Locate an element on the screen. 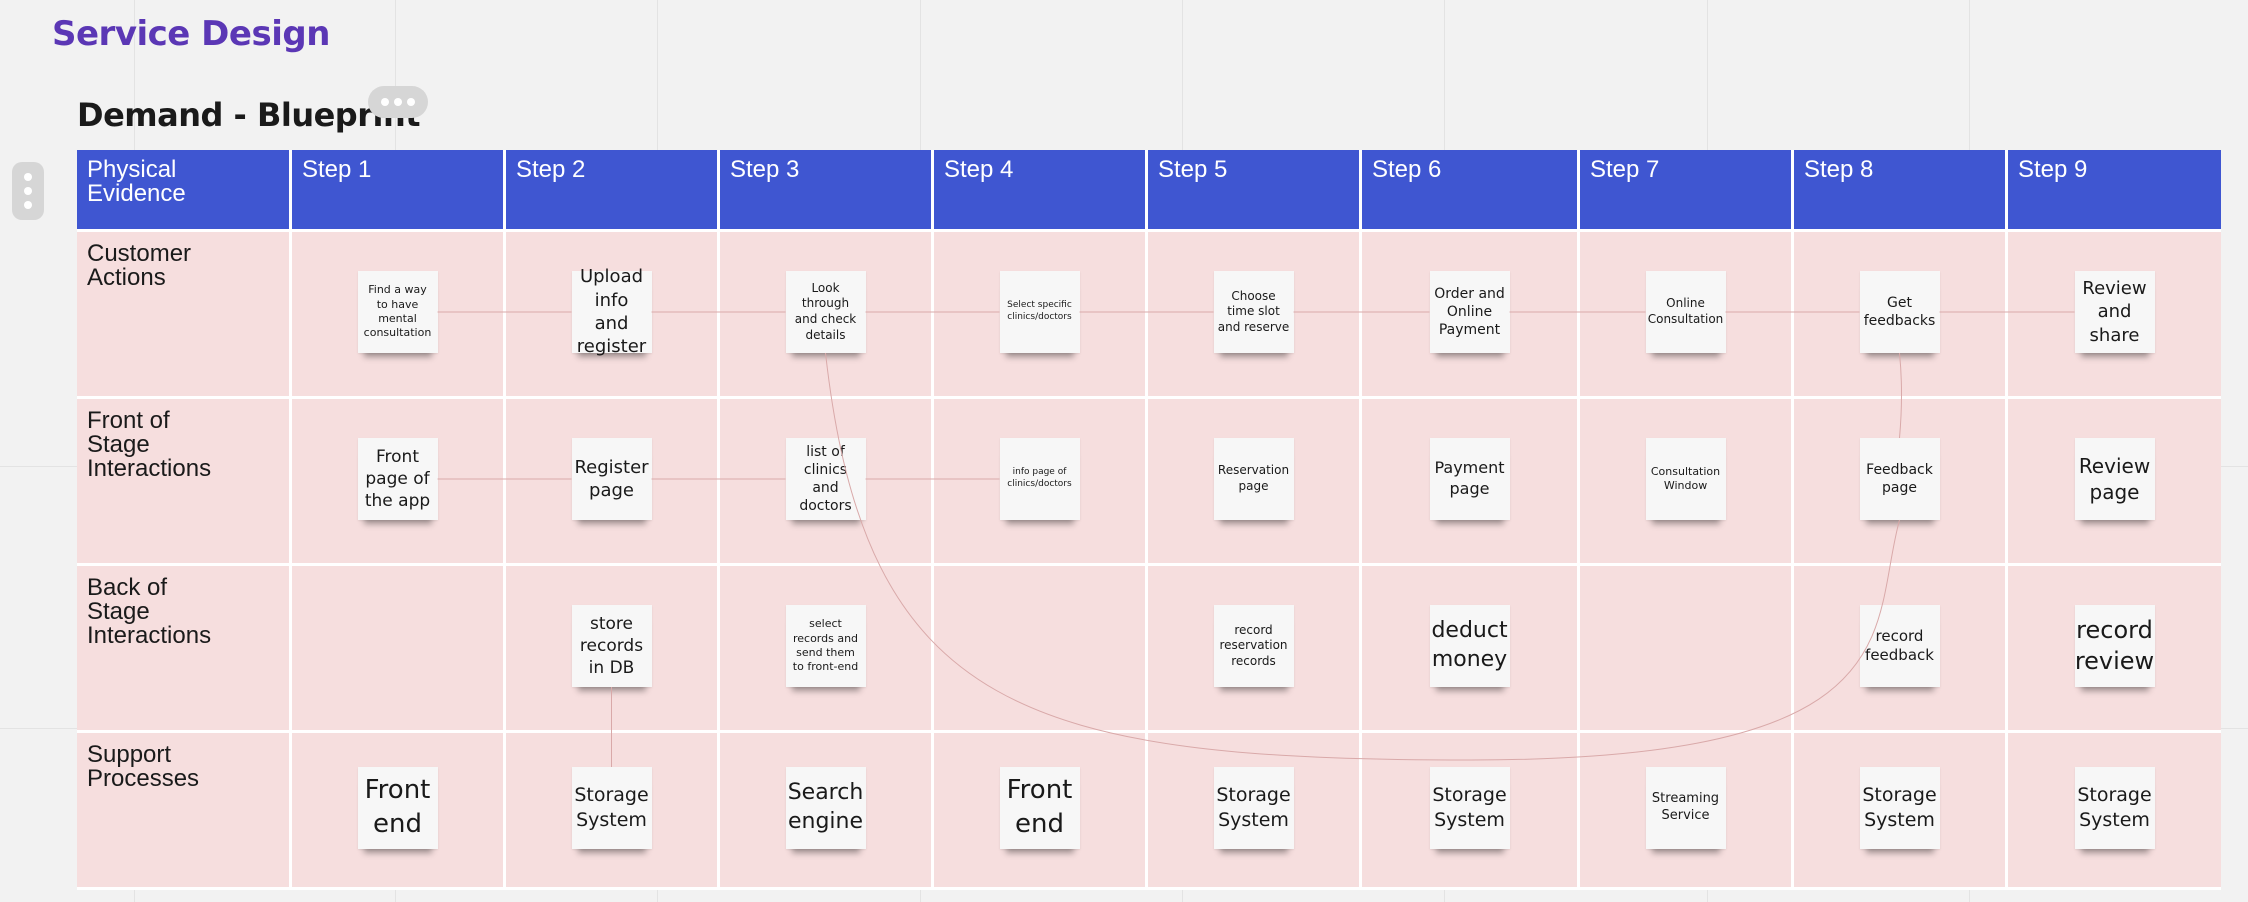 Image resolution: width=2248 pixels, height=902 pixels. header-label: Physical Evidence is located at coordinates (136, 181).